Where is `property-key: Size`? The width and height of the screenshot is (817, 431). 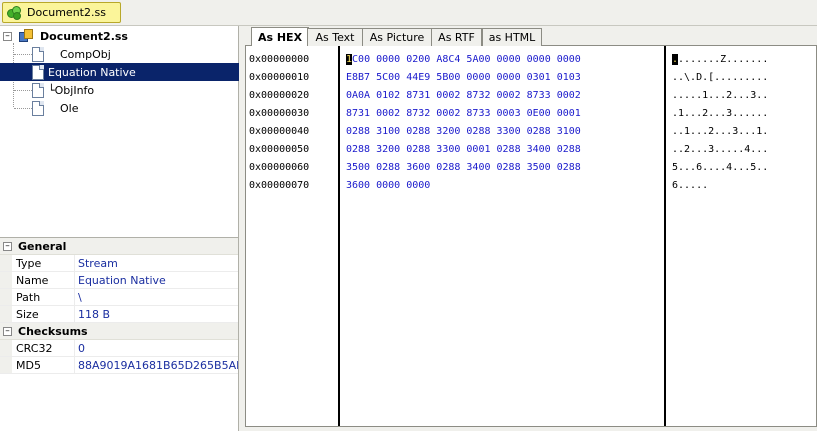 property-key: Size is located at coordinates (43, 314).